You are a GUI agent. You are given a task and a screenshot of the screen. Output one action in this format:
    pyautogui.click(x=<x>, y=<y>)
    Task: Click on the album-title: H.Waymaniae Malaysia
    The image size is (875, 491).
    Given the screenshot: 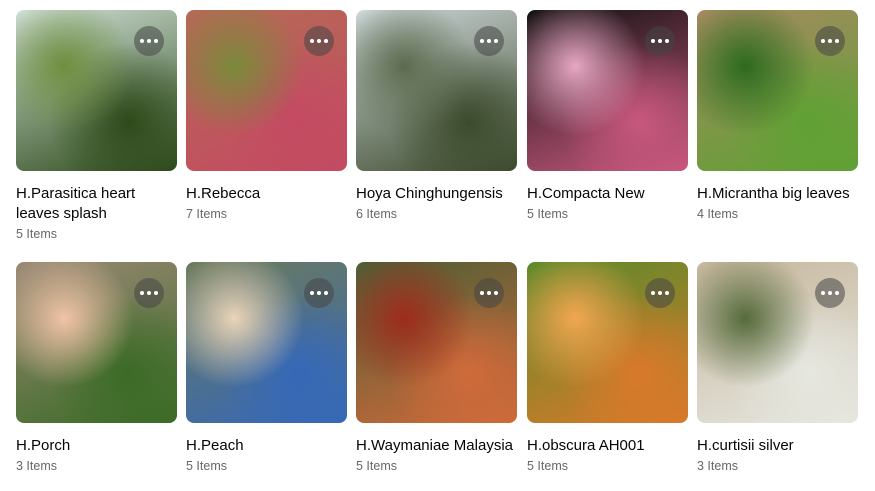 What is the action you would take?
    pyautogui.click(x=436, y=446)
    